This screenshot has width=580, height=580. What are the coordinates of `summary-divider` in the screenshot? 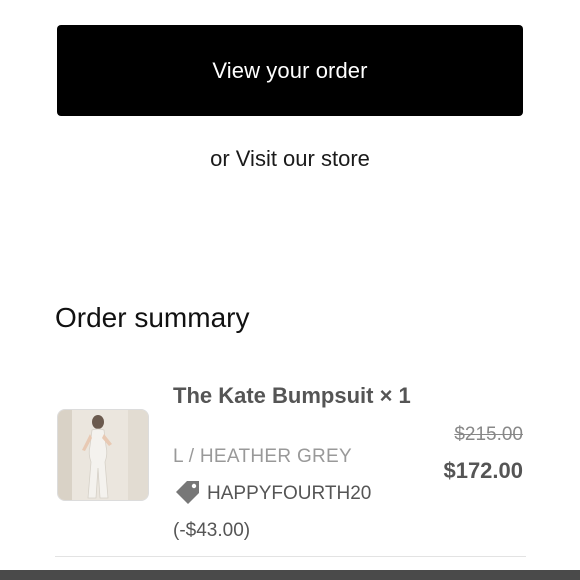 It's located at (290, 556).